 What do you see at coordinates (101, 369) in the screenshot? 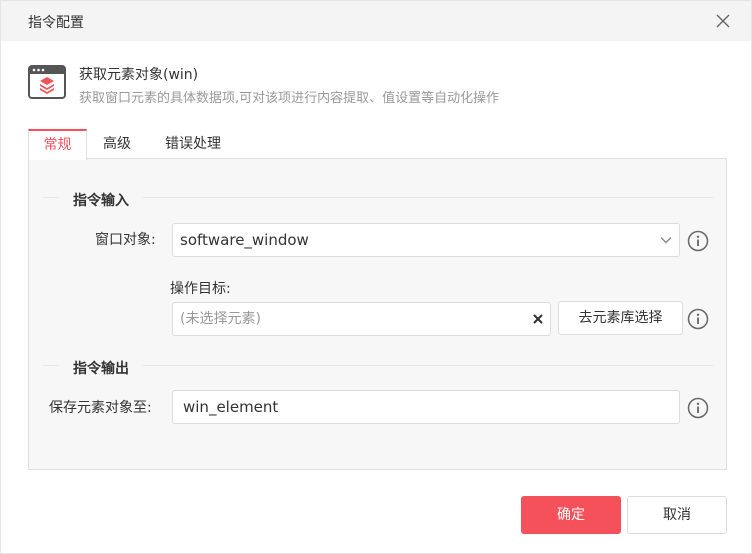
I see `output-section-title: 指令输出` at bounding box center [101, 369].